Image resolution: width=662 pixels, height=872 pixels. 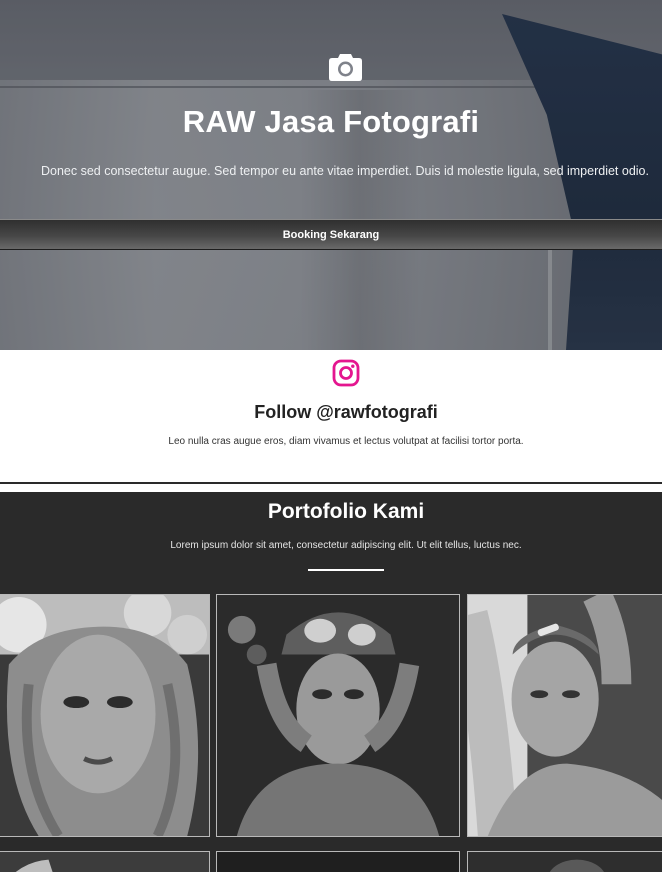 What do you see at coordinates (331, 121) in the screenshot?
I see `hero-title: RAW Jasa Fotografi` at bounding box center [331, 121].